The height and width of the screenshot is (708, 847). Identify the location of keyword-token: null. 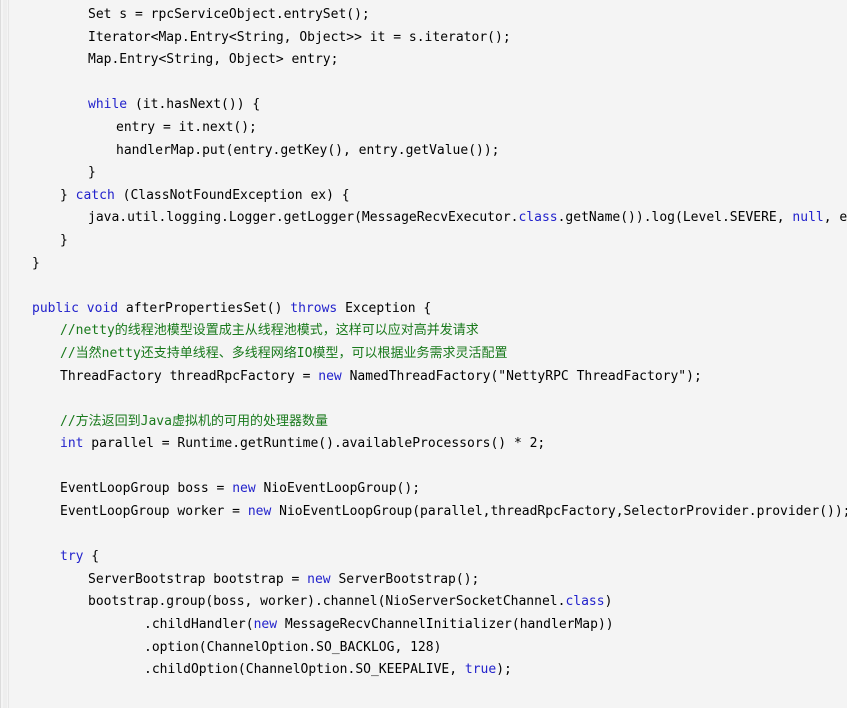
(808, 218).